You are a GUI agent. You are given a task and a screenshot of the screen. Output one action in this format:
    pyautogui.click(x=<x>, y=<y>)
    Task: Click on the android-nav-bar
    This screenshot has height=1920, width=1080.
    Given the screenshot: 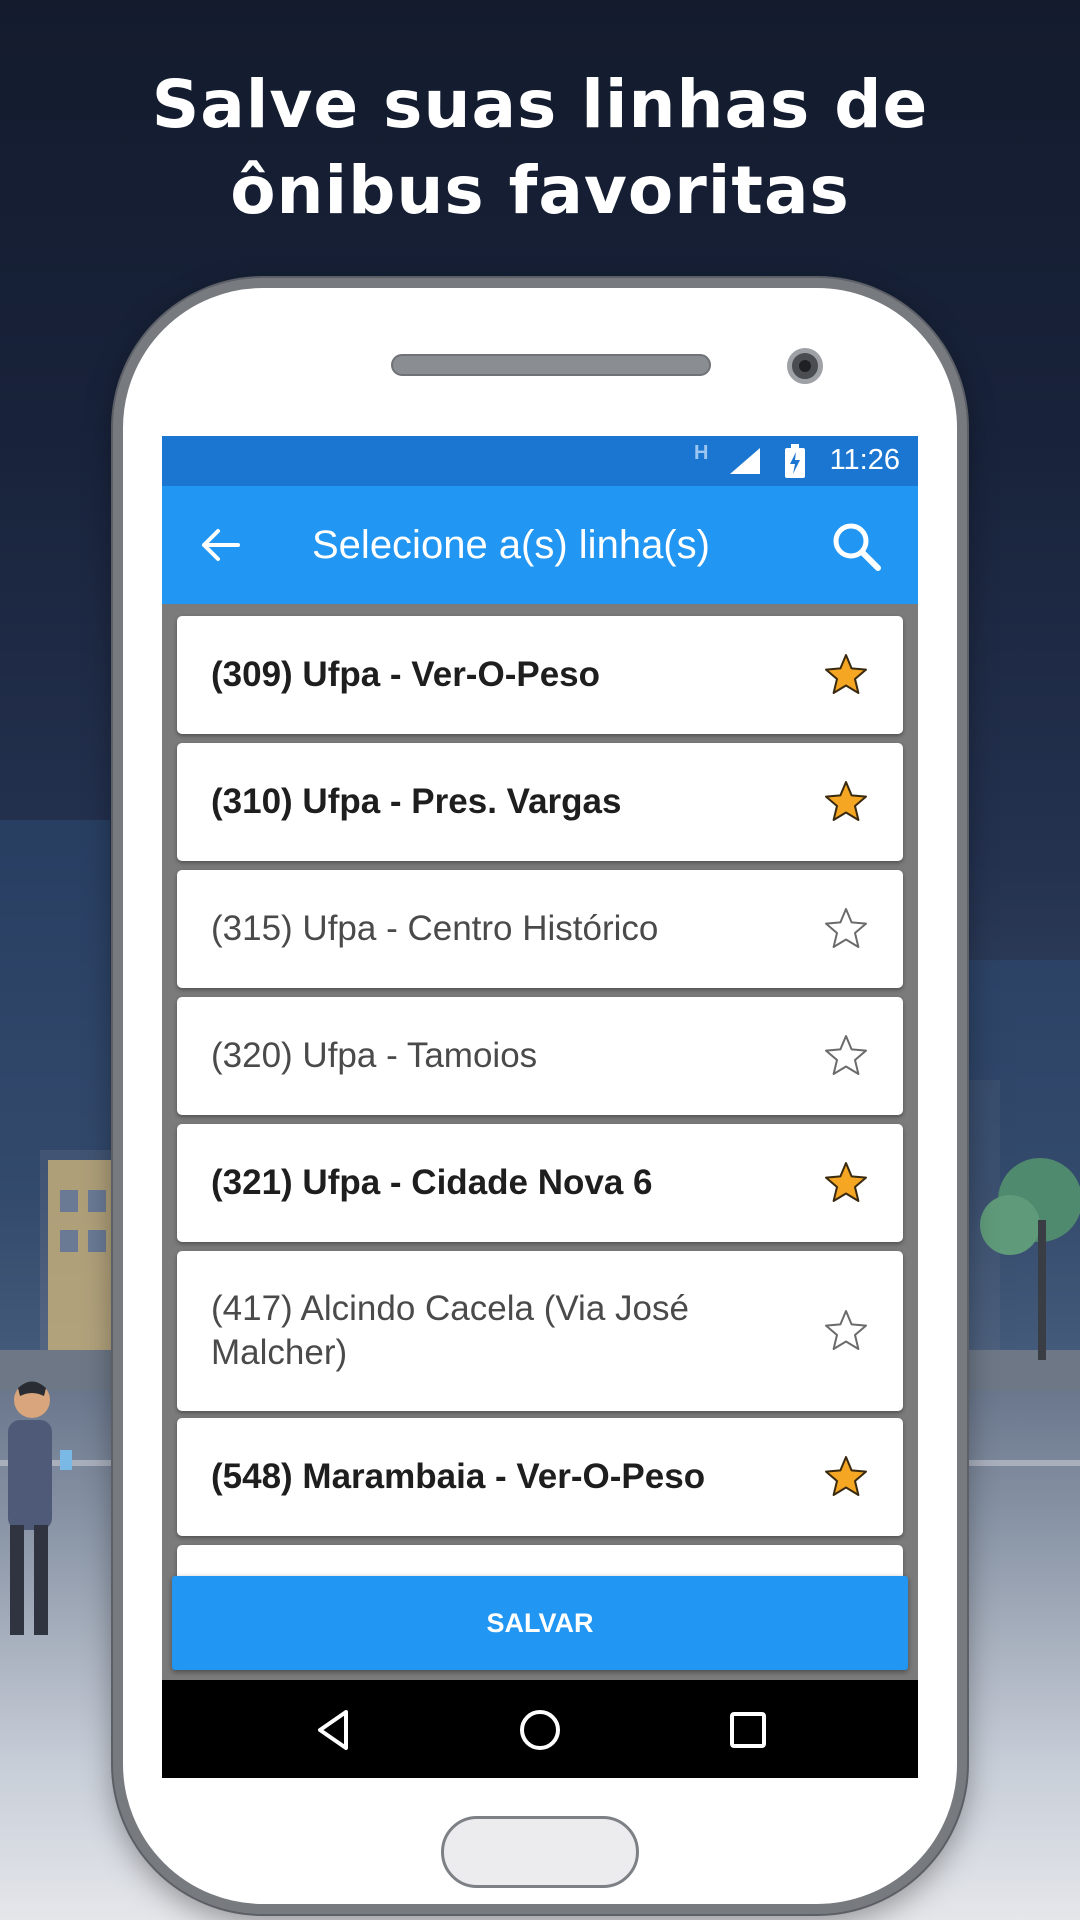 What is the action you would take?
    pyautogui.click(x=540, y=1729)
    